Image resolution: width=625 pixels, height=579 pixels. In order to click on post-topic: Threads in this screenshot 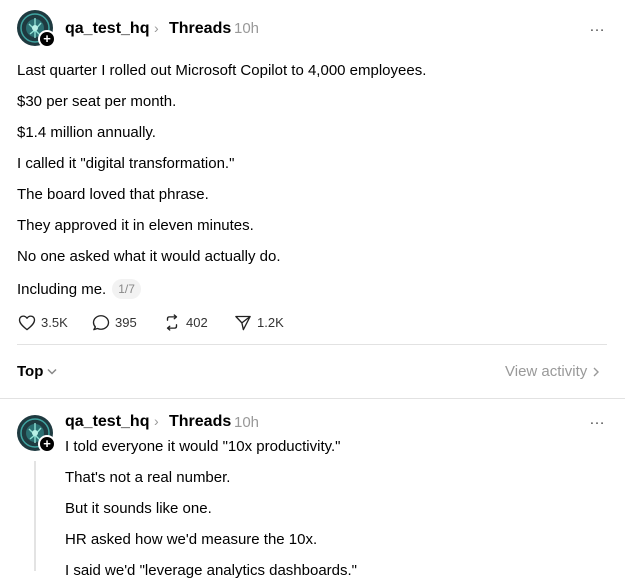, I will do `click(200, 29)`.